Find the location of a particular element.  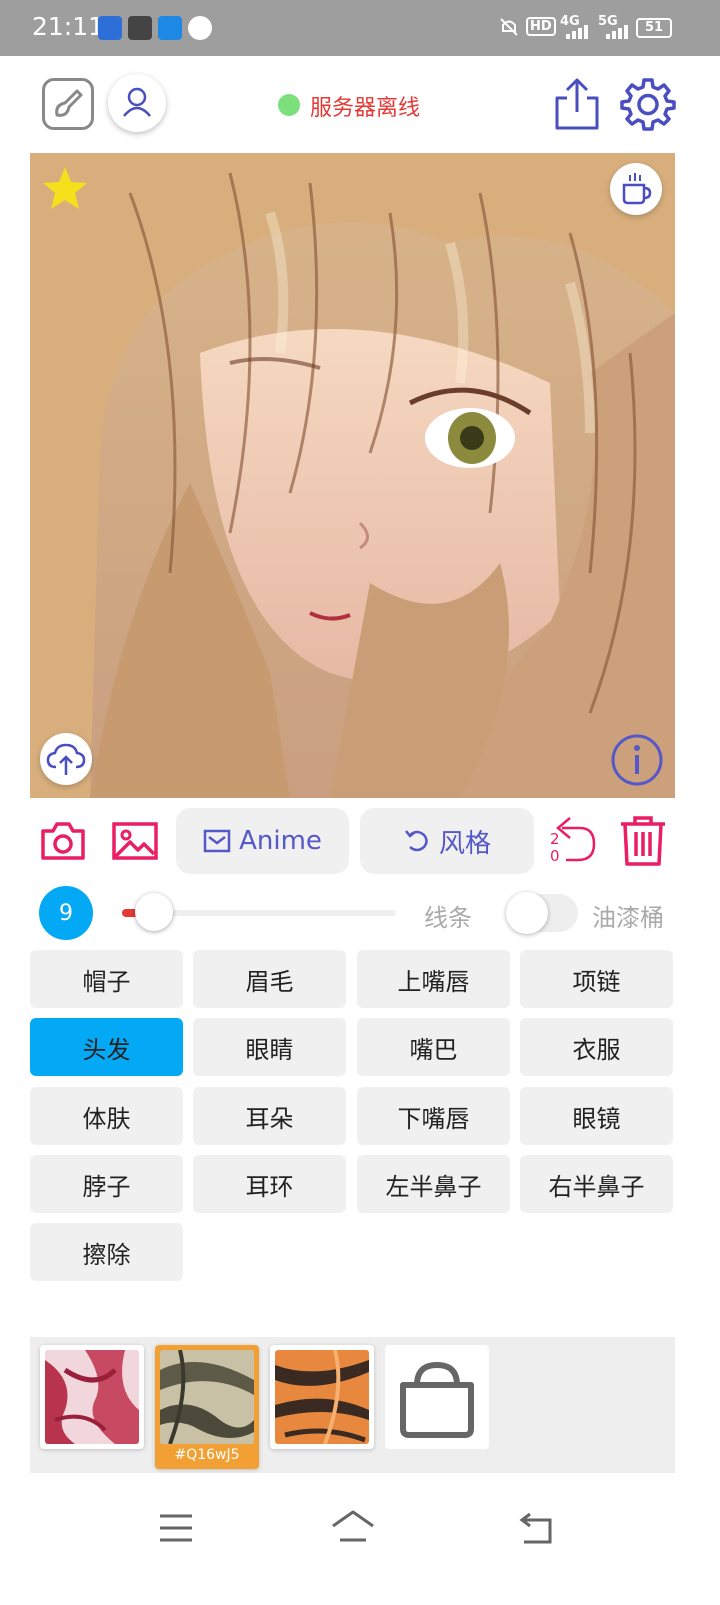

gallery-button is located at coordinates (135, 841).